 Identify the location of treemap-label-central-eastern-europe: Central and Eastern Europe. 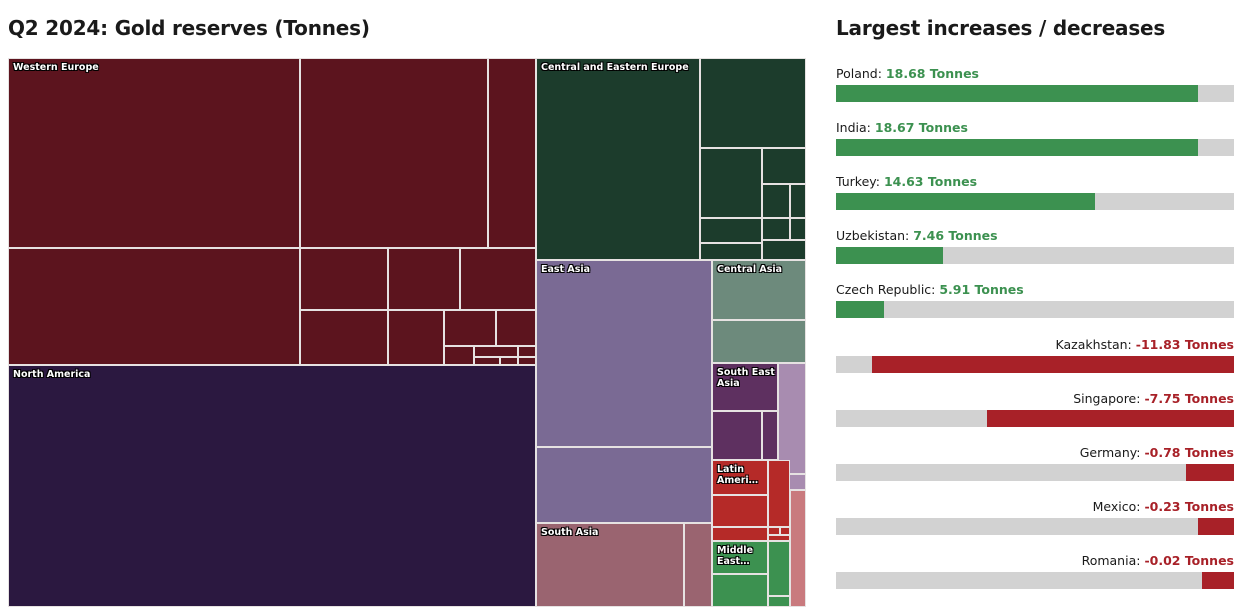
(615, 67).